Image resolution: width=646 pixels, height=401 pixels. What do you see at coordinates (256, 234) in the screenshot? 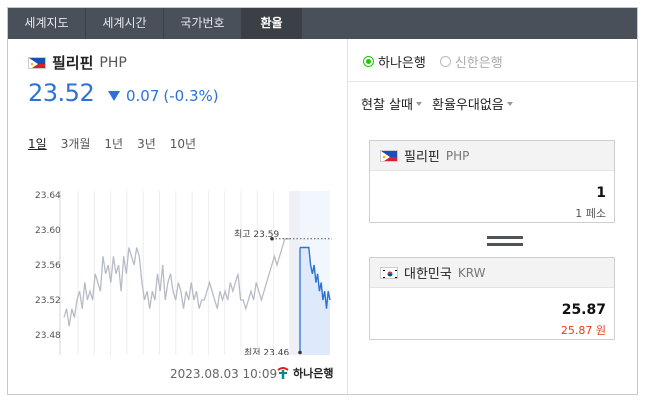
I see `high-label: 최고 23.59` at bounding box center [256, 234].